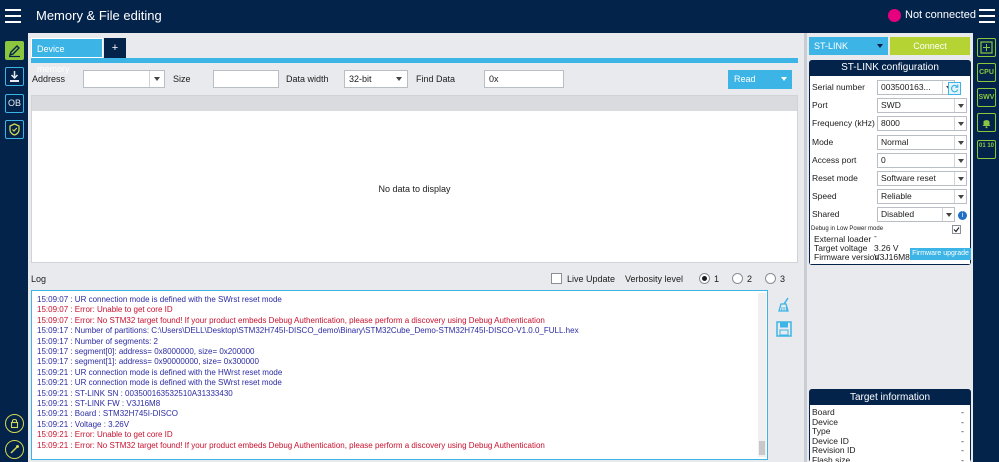 This screenshot has width=999, height=462. What do you see at coordinates (890, 431) in the screenshot?
I see `target-info-row: Type -` at bounding box center [890, 431].